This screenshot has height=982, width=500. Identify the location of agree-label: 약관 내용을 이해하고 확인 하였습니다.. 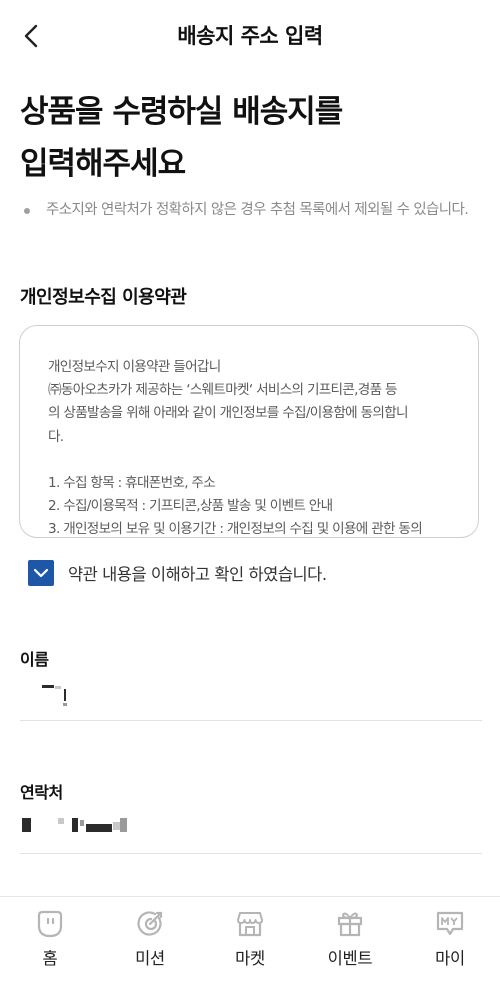
(197, 574).